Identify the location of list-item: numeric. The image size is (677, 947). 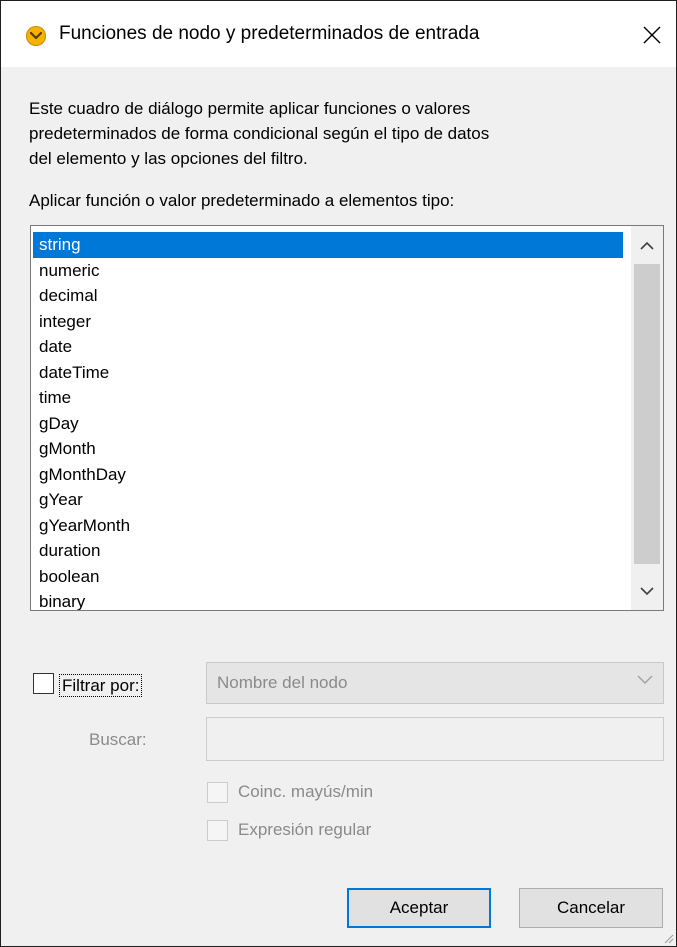
(328, 271).